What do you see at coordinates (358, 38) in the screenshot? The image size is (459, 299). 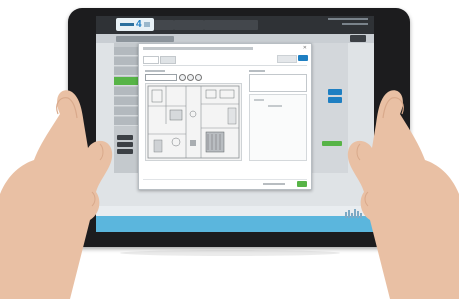 I see `save-button` at bounding box center [358, 38].